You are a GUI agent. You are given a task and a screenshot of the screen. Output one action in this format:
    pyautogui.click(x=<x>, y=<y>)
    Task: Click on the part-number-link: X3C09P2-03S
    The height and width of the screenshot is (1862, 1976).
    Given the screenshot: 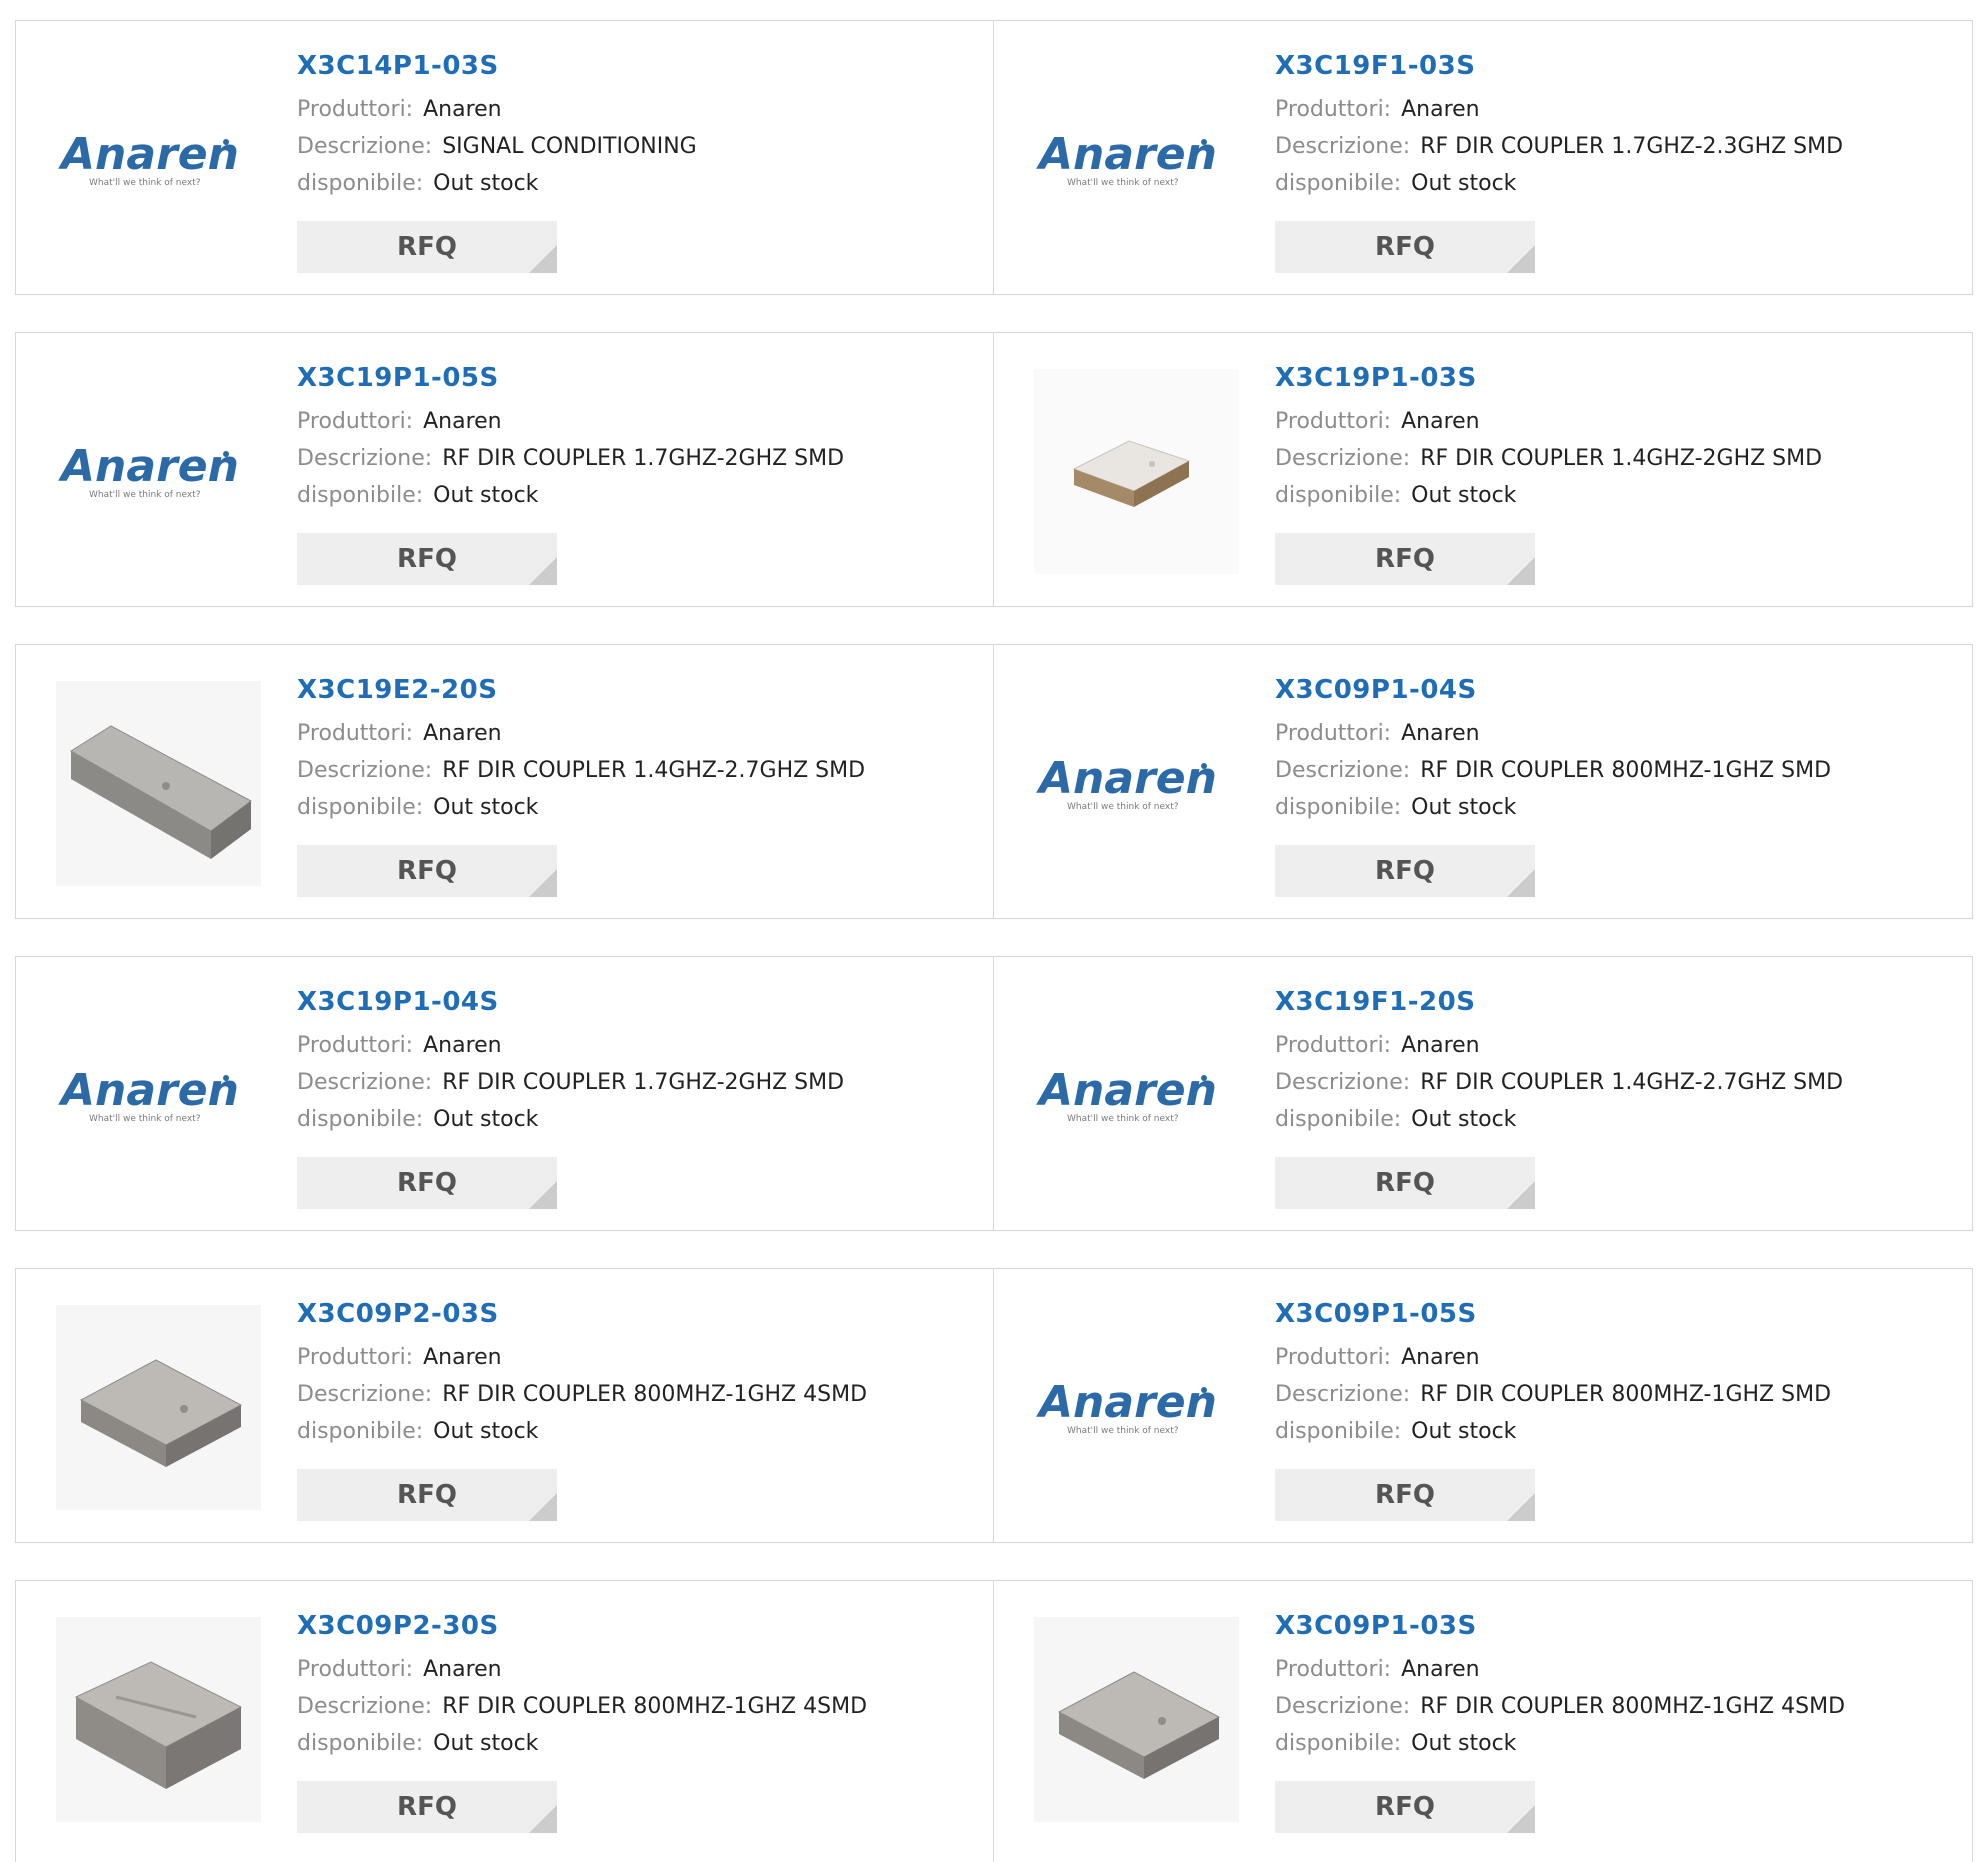 What is the action you would take?
    pyautogui.click(x=627, y=1314)
    